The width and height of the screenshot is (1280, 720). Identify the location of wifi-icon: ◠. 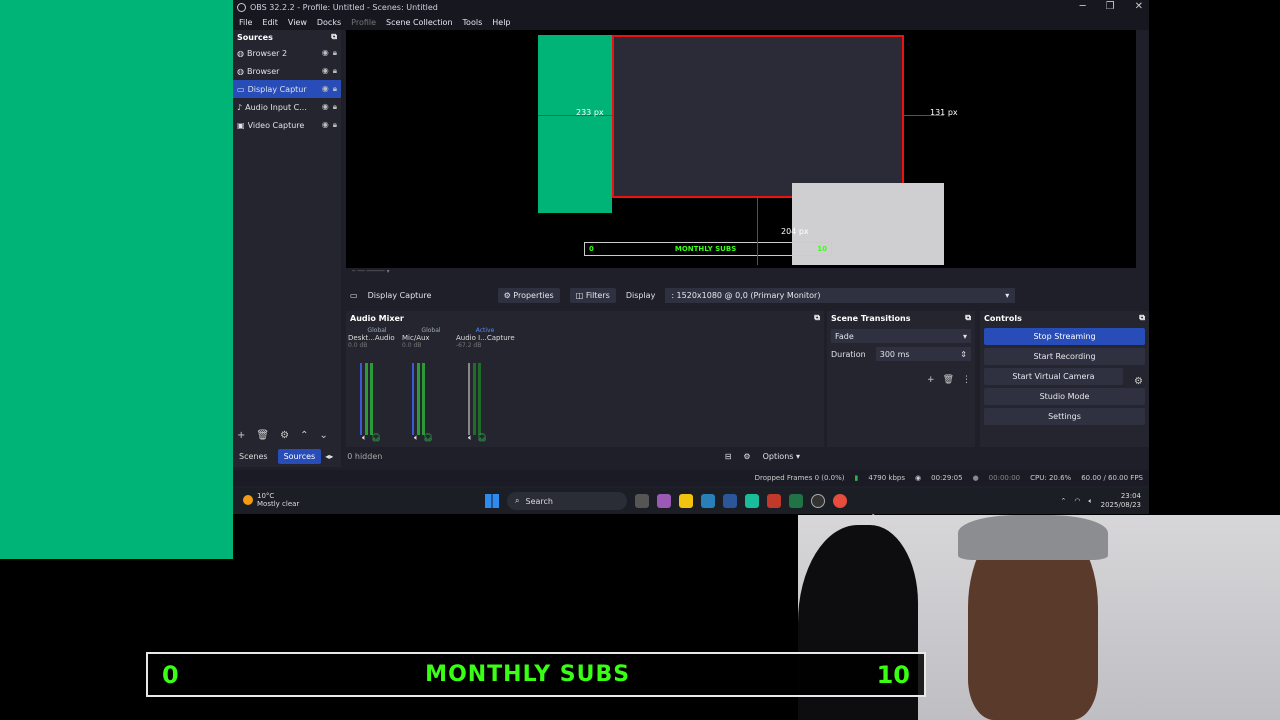
(1077, 501).